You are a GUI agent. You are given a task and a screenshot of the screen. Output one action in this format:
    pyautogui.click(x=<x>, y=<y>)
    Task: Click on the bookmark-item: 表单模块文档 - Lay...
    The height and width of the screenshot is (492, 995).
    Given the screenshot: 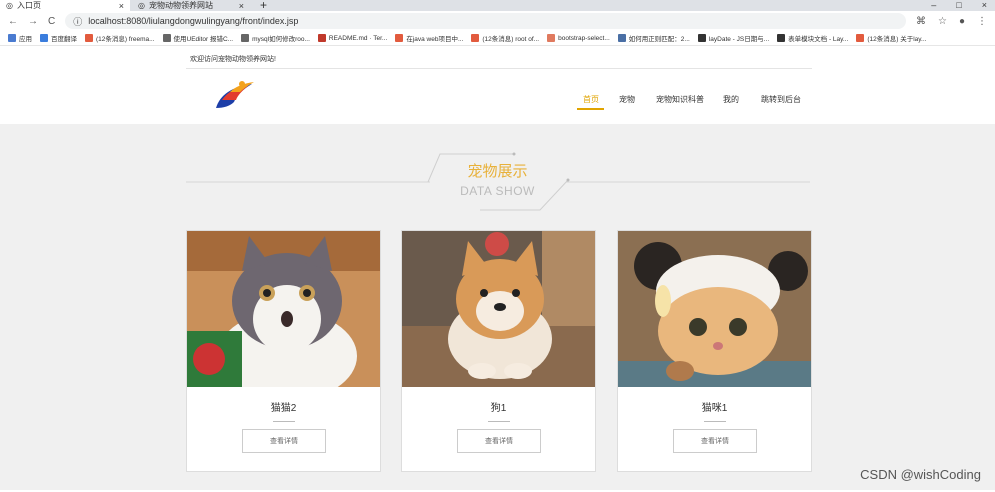 What is the action you would take?
    pyautogui.click(x=812, y=38)
    